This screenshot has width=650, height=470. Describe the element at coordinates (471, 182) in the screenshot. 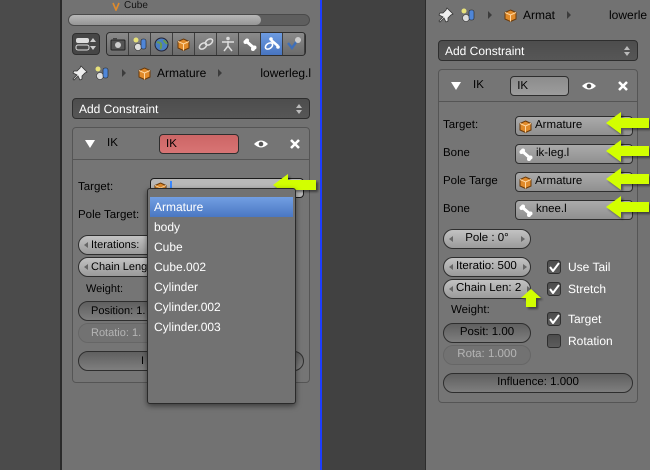

I see `field-label: Pole Targe` at that location.